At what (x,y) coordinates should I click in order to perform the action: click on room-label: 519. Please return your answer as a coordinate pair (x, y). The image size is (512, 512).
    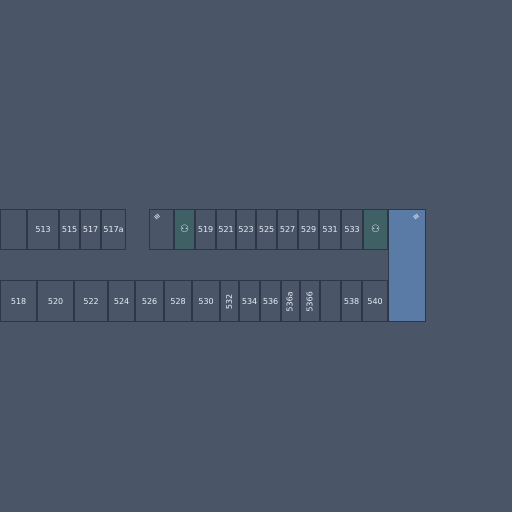
    Looking at the image, I should click on (205, 229).